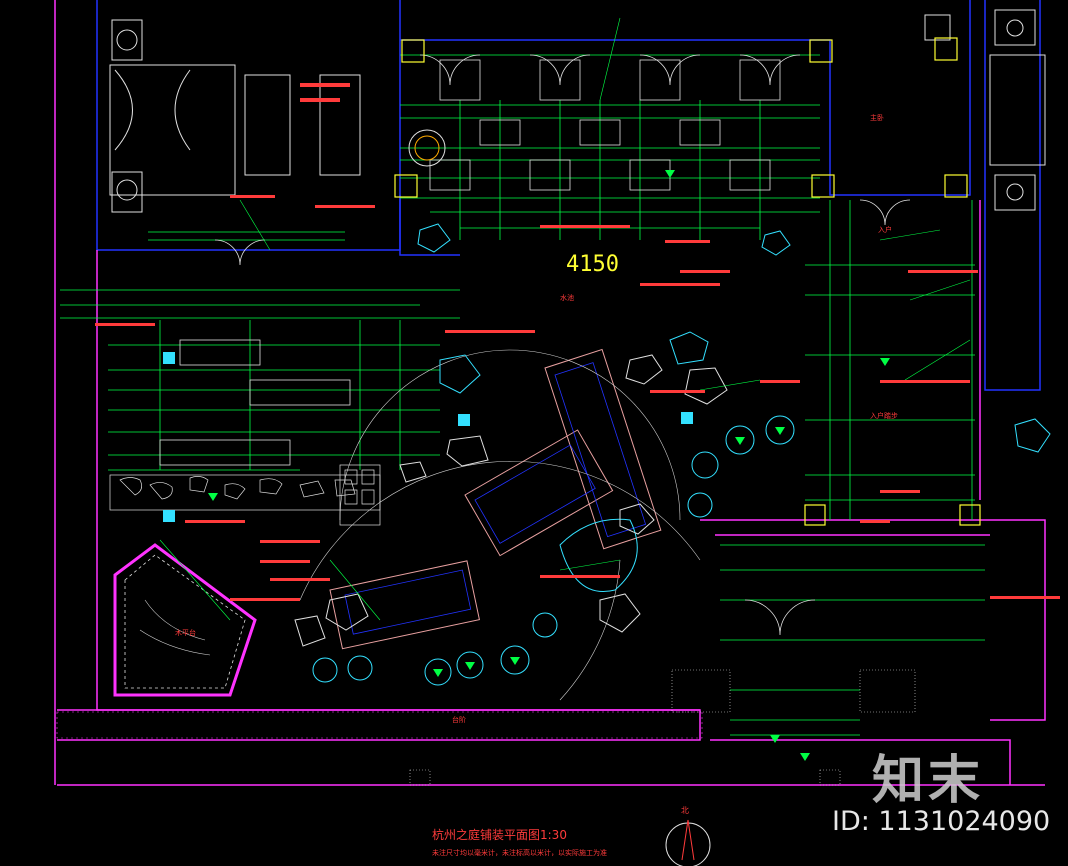  Describe the element at coordinates (245, 495) in the screenshot. I see `stone-paving` at that location.